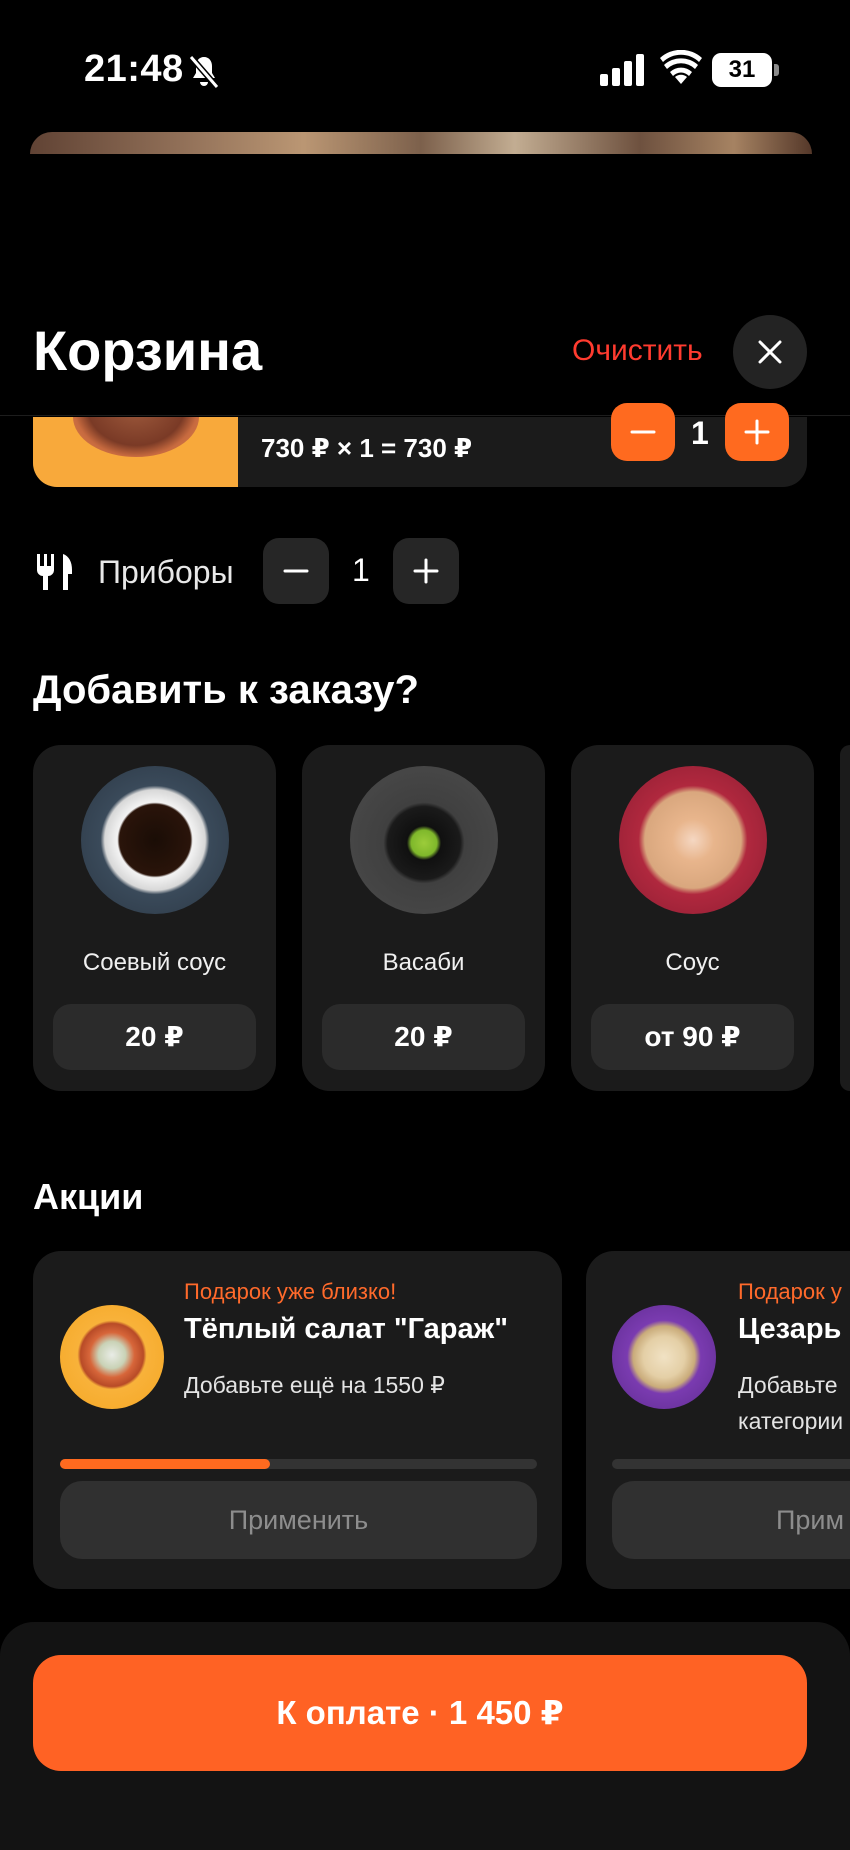 The image size is (850, 1850). I want to click on battery-level: 31, so click(742, 70).